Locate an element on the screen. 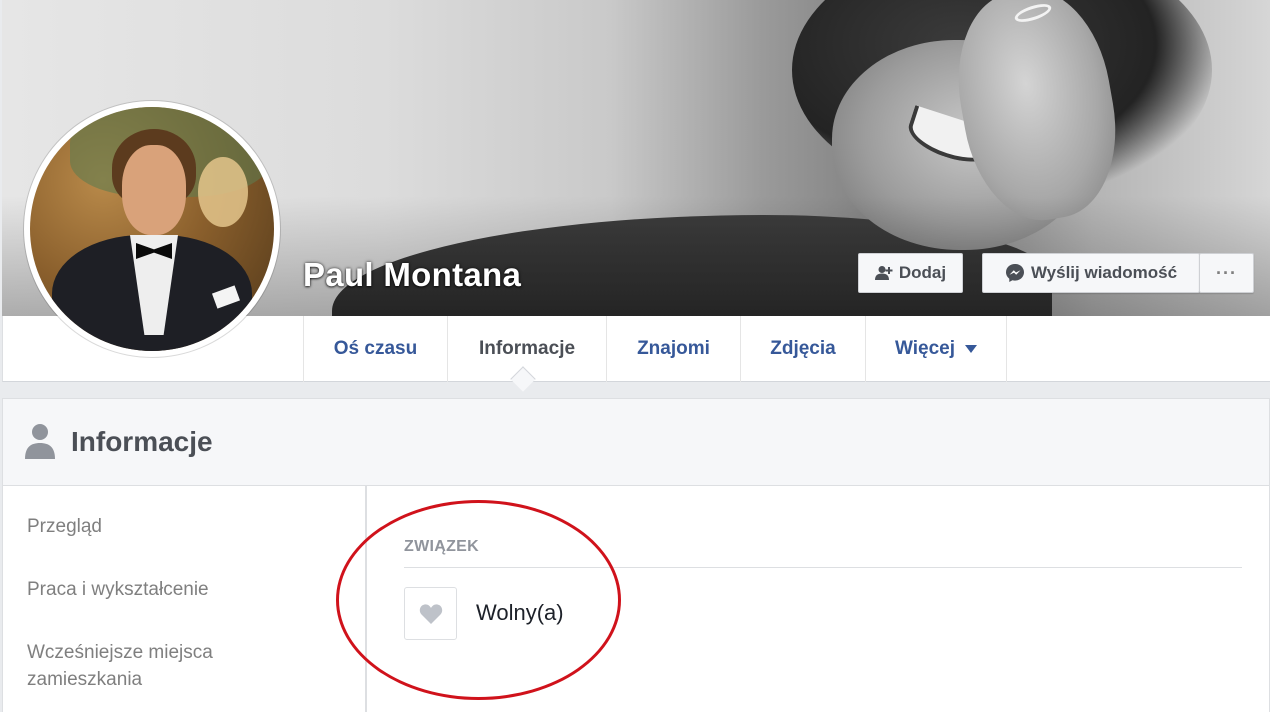  tab-timeline-label: Oś czasu is located at coordinates (375, 348).